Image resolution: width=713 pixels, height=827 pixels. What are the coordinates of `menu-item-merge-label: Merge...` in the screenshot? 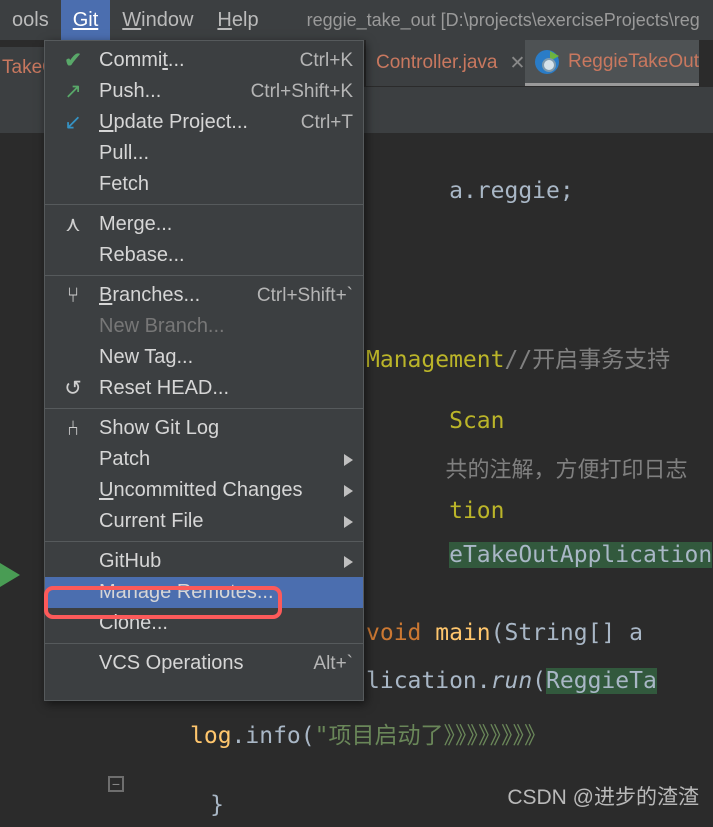 It's located at (136, 224).